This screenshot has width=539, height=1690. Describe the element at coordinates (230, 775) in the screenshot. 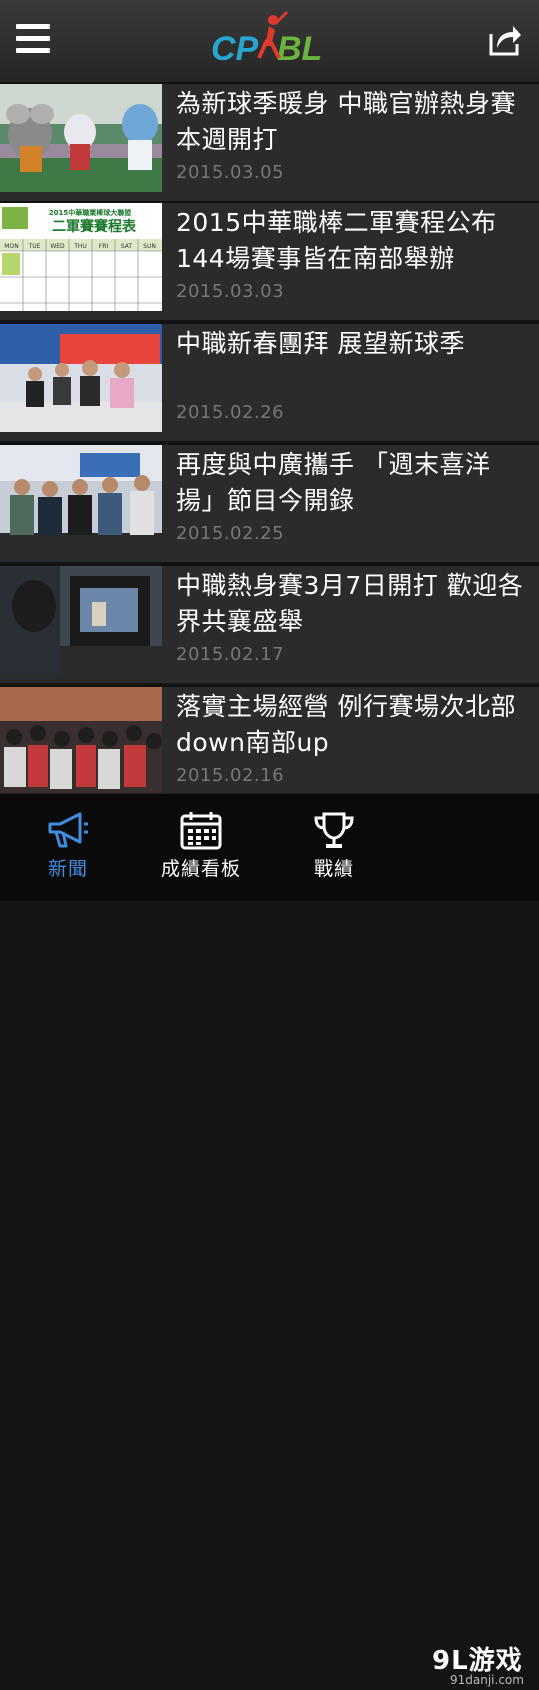

I see `news-date: 2015.02.16` at that location.